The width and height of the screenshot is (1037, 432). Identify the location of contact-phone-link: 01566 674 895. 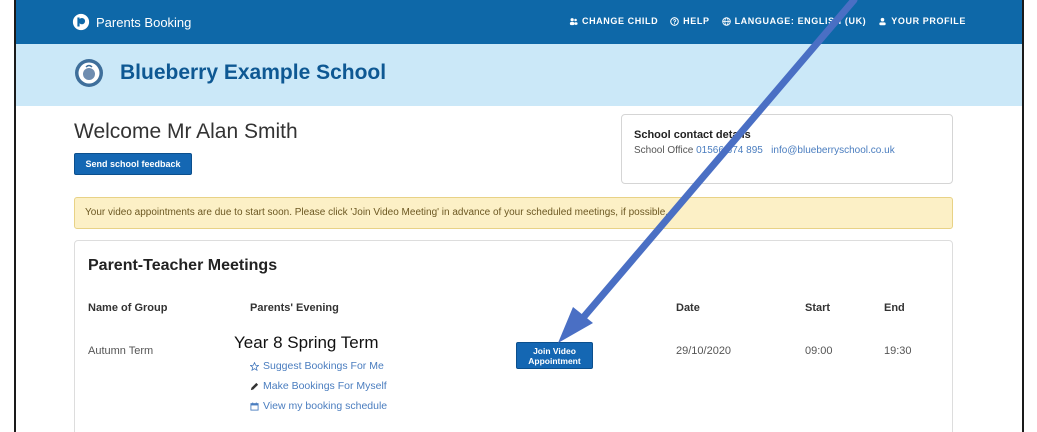
(729, 150).